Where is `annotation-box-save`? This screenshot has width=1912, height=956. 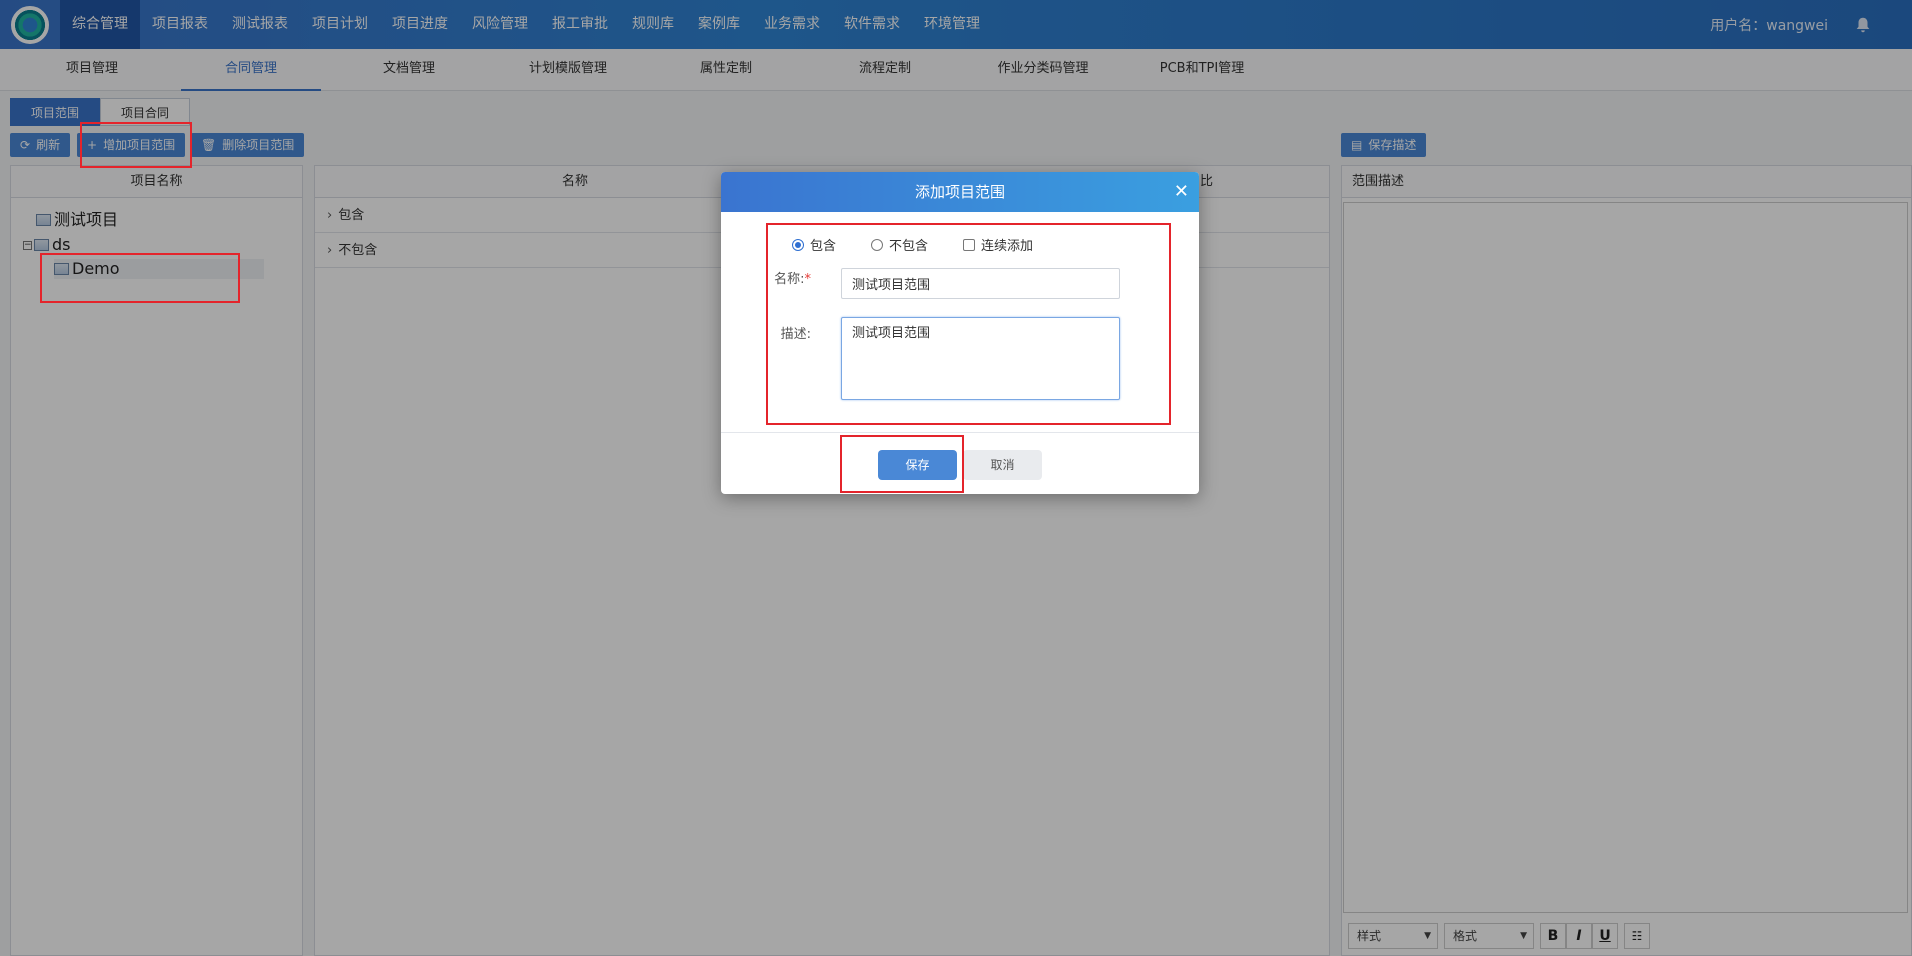 annotation-box-save is located at coordinates (902, 464).